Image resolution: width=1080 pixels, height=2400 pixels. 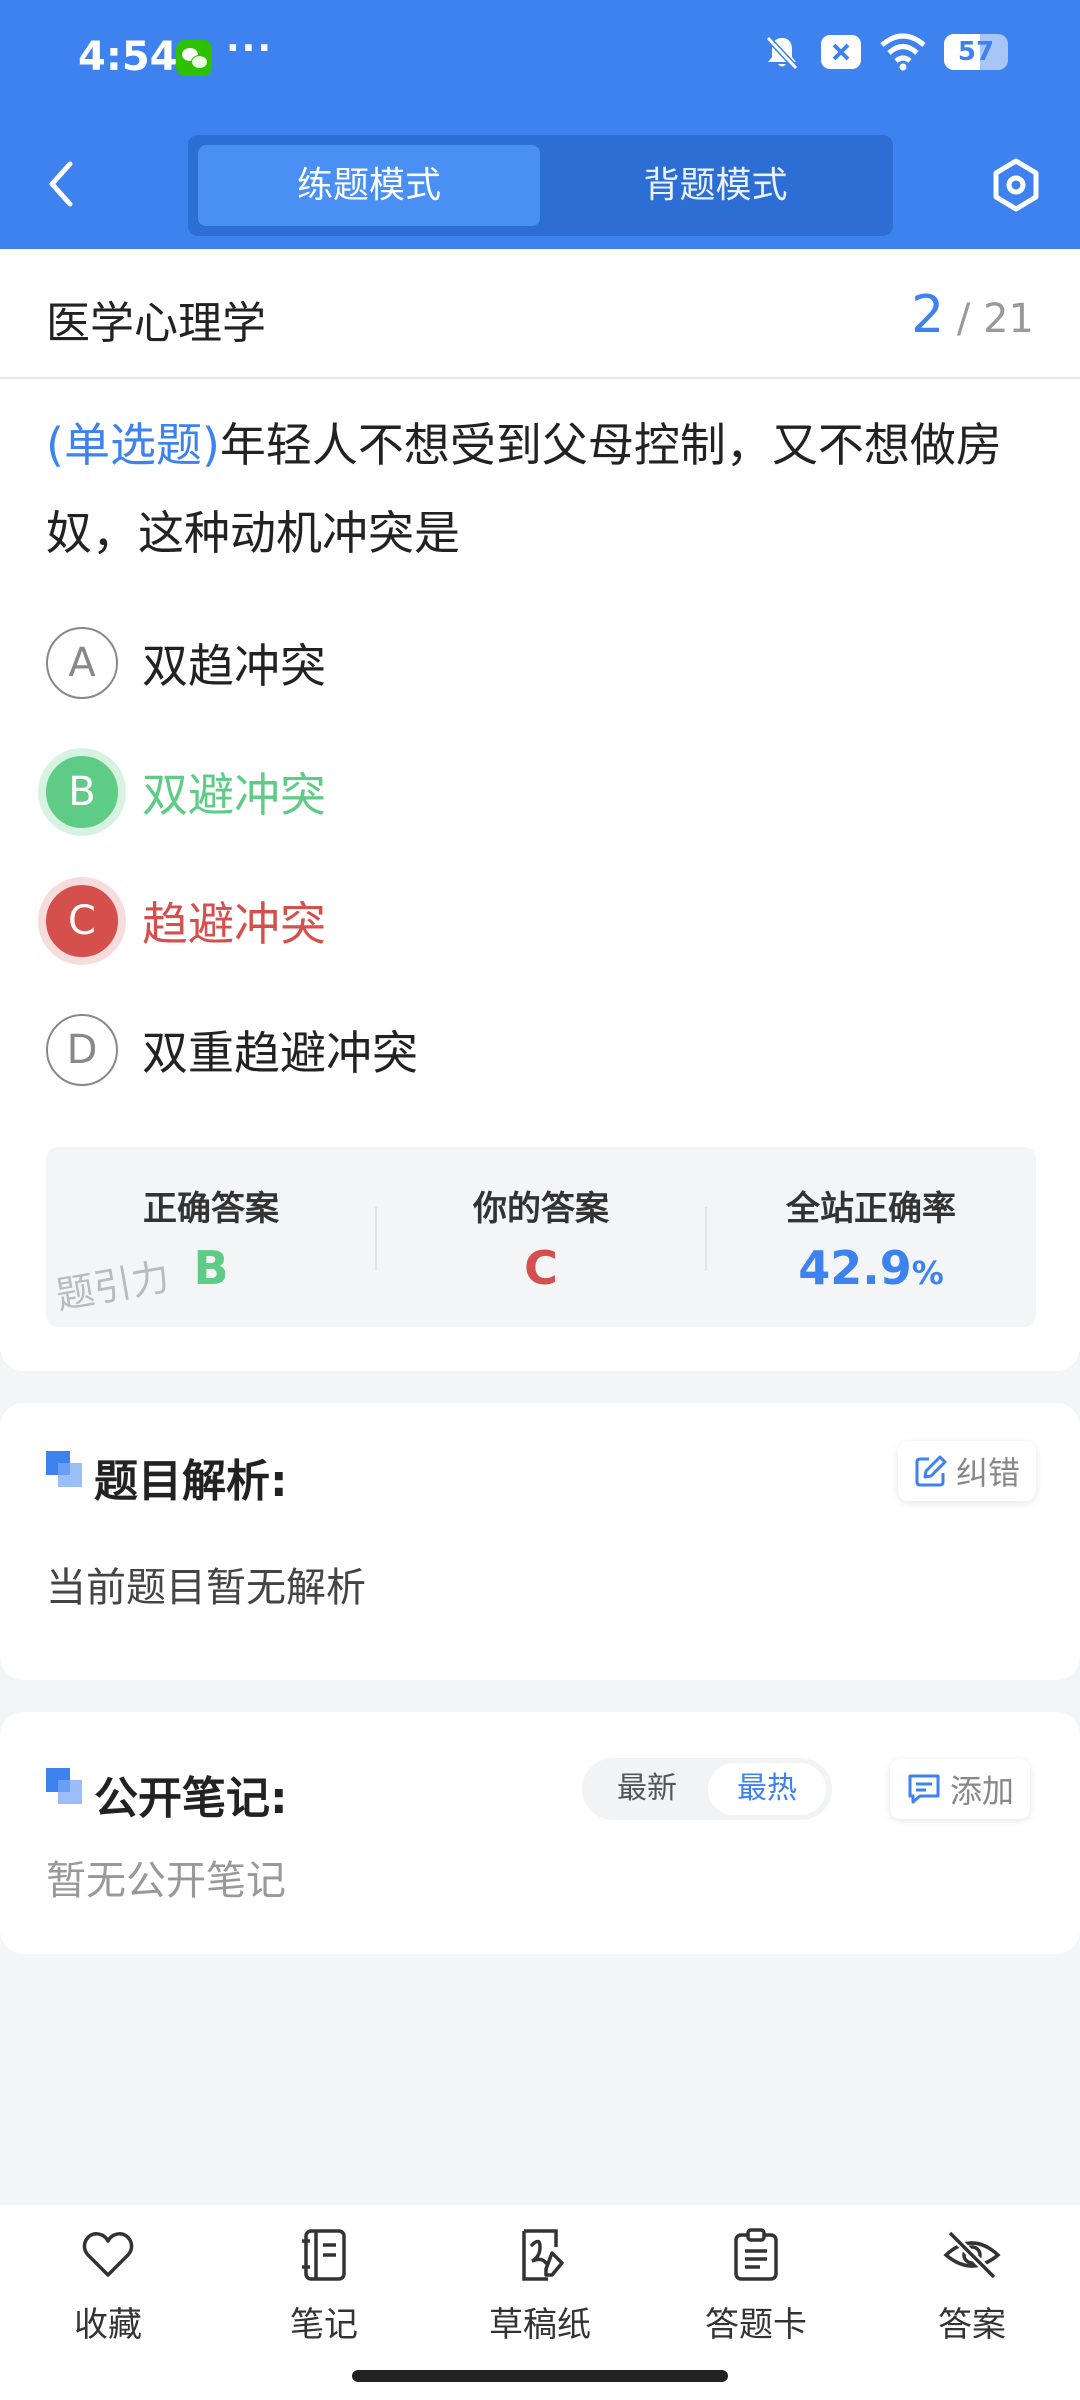 I want to click on question-counter: 2 / 21, so click(x=972, y=315).